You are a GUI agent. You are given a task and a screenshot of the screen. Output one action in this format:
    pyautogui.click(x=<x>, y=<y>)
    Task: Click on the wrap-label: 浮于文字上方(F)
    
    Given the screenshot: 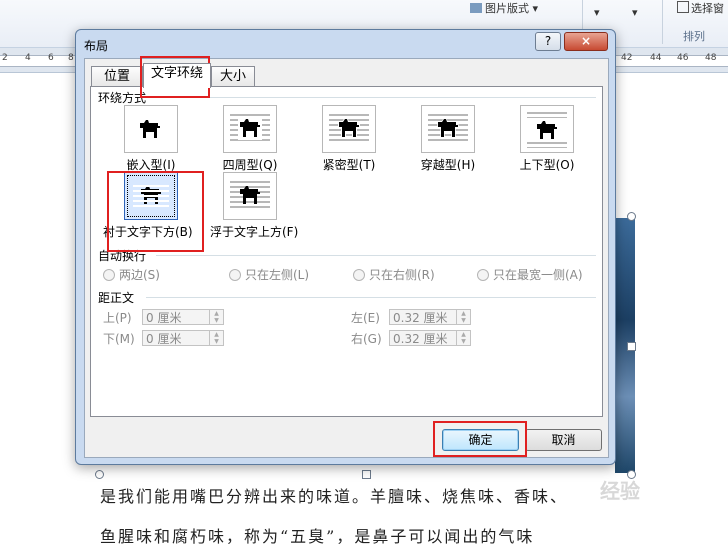 What is the action you would take?
    pyautogui.click(x=254, y=232)
    